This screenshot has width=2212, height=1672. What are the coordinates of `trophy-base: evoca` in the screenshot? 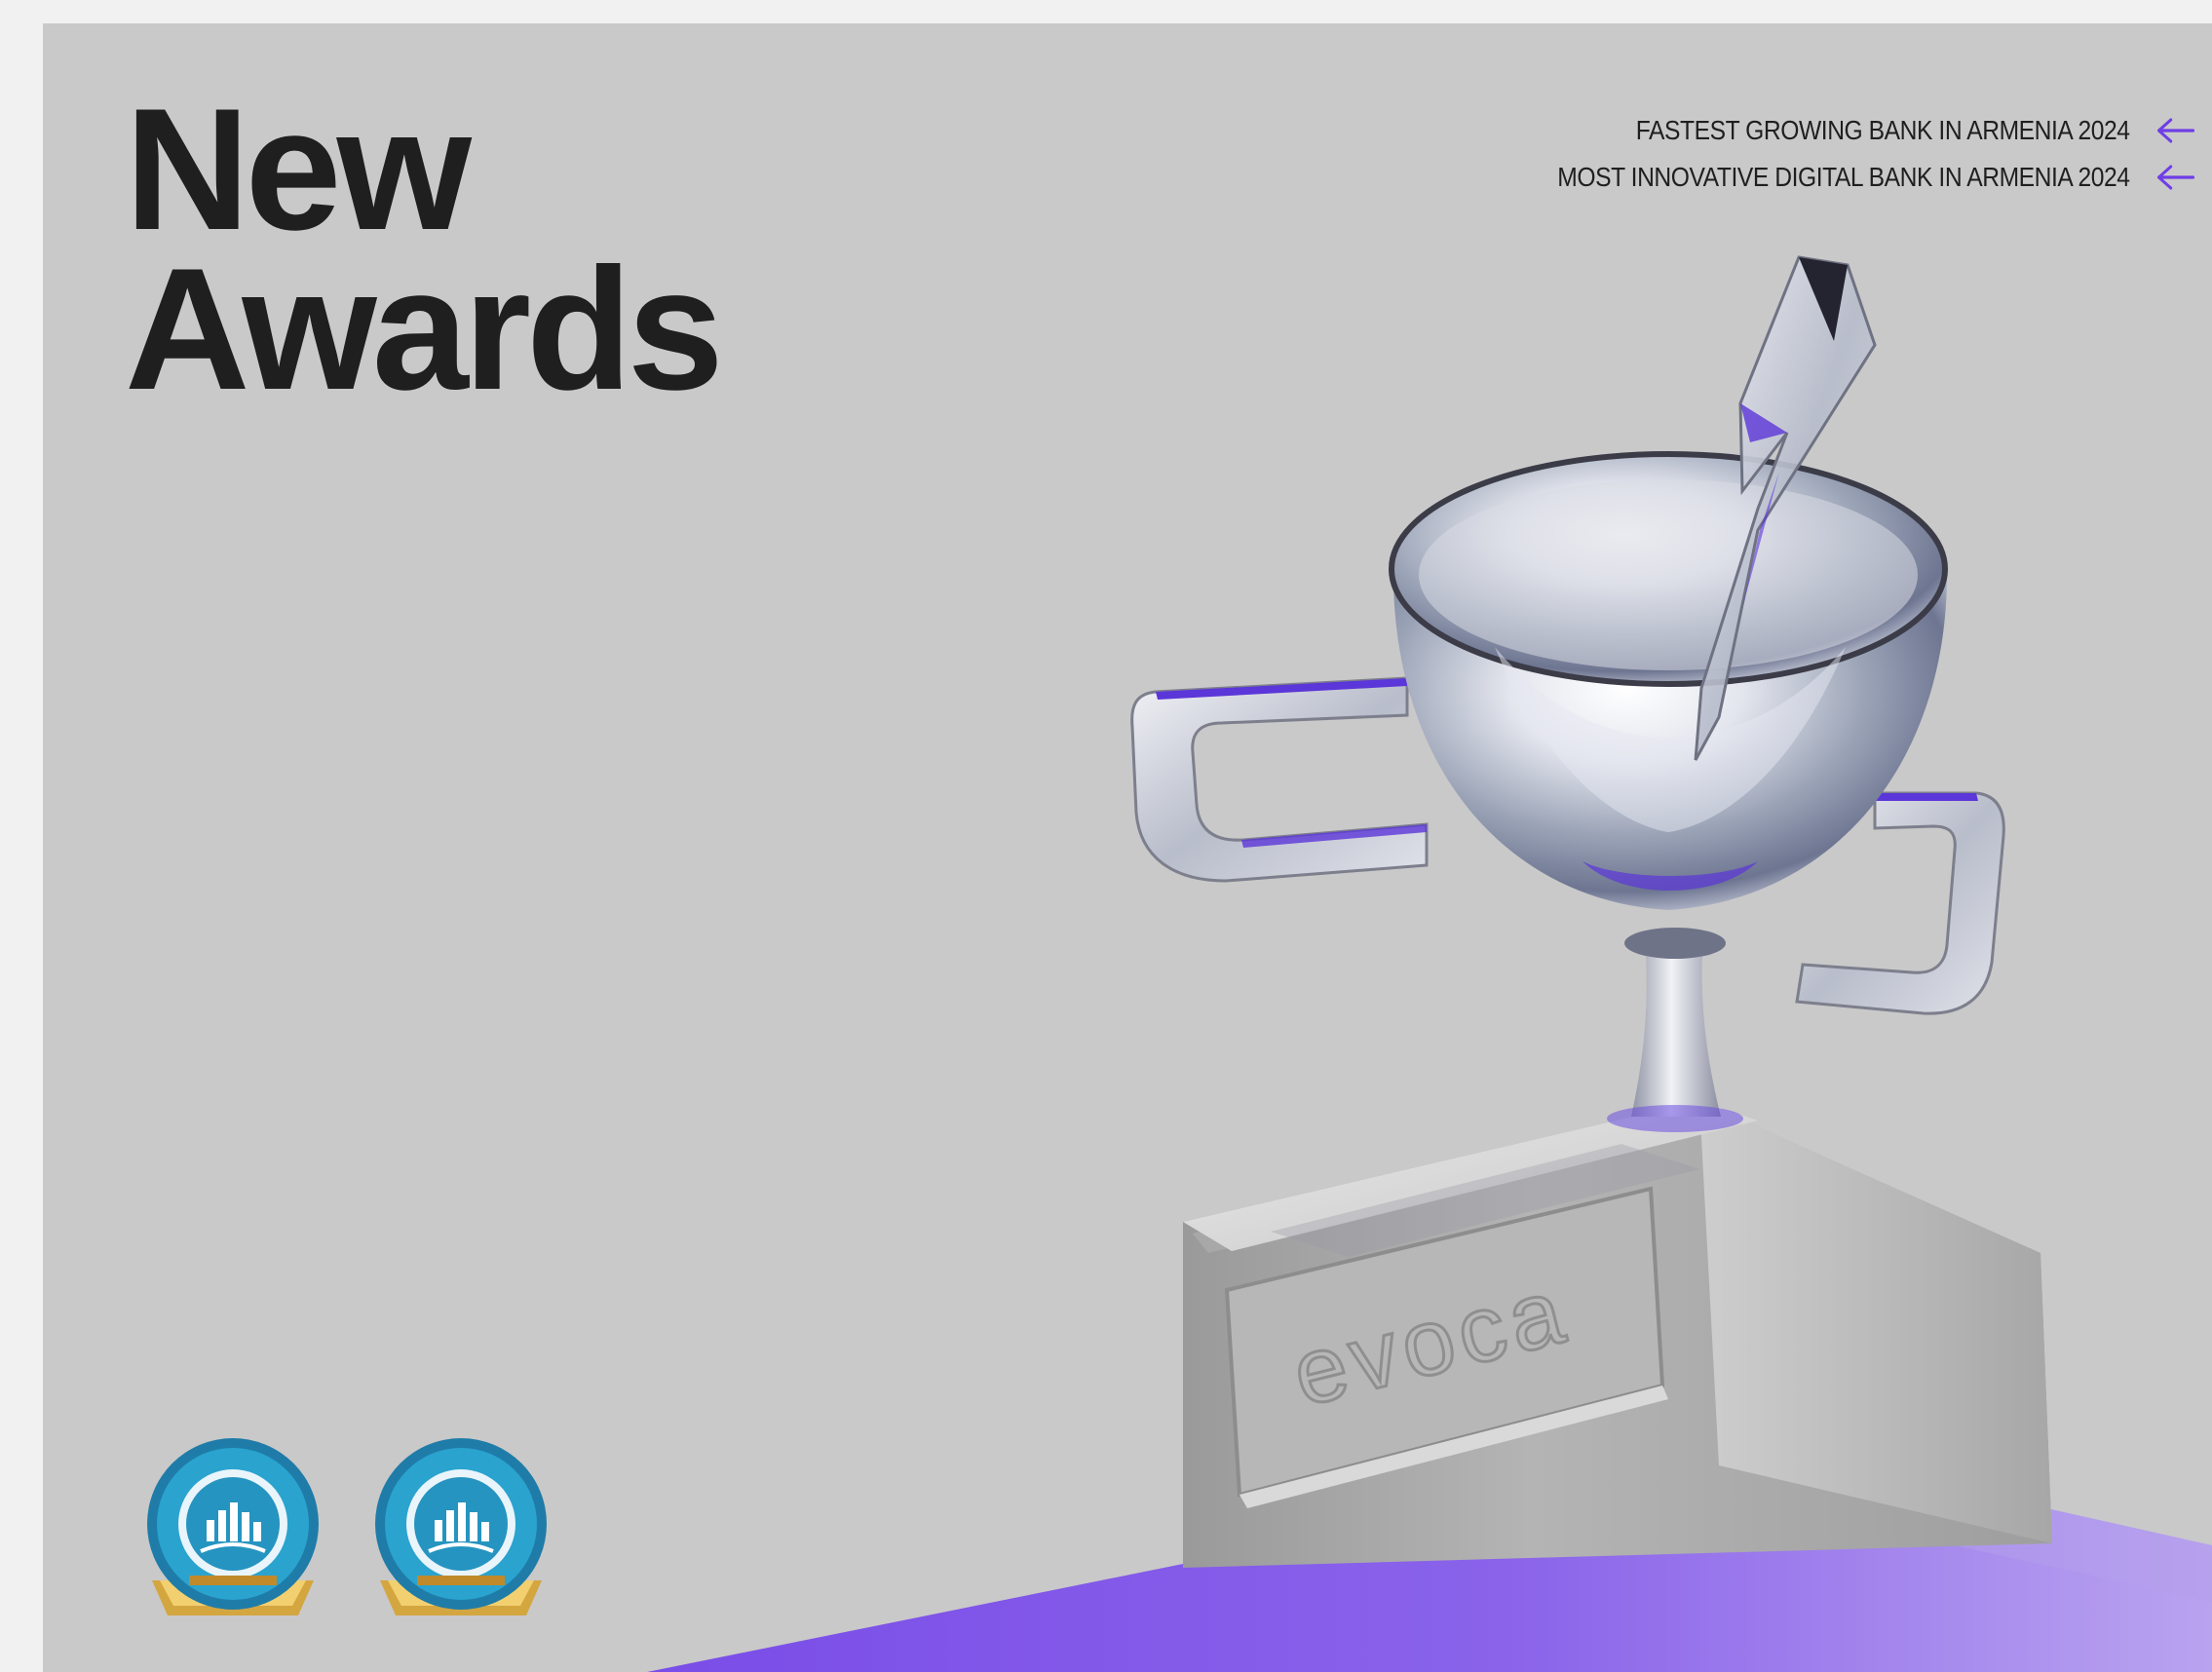 It's located at (1618, 1334).